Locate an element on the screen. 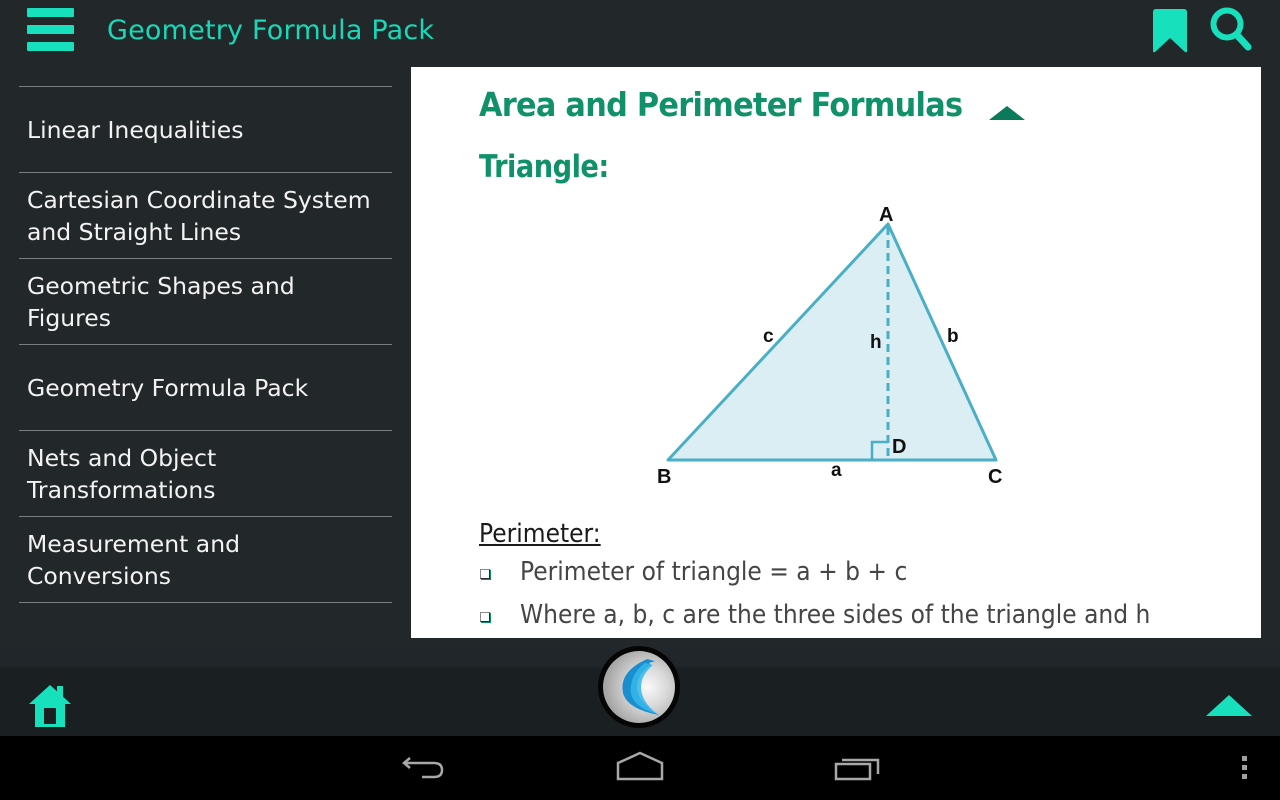 This screenshot has width=1280, height=800. overflow-menu-icon is located at coordinates (1244, 767).